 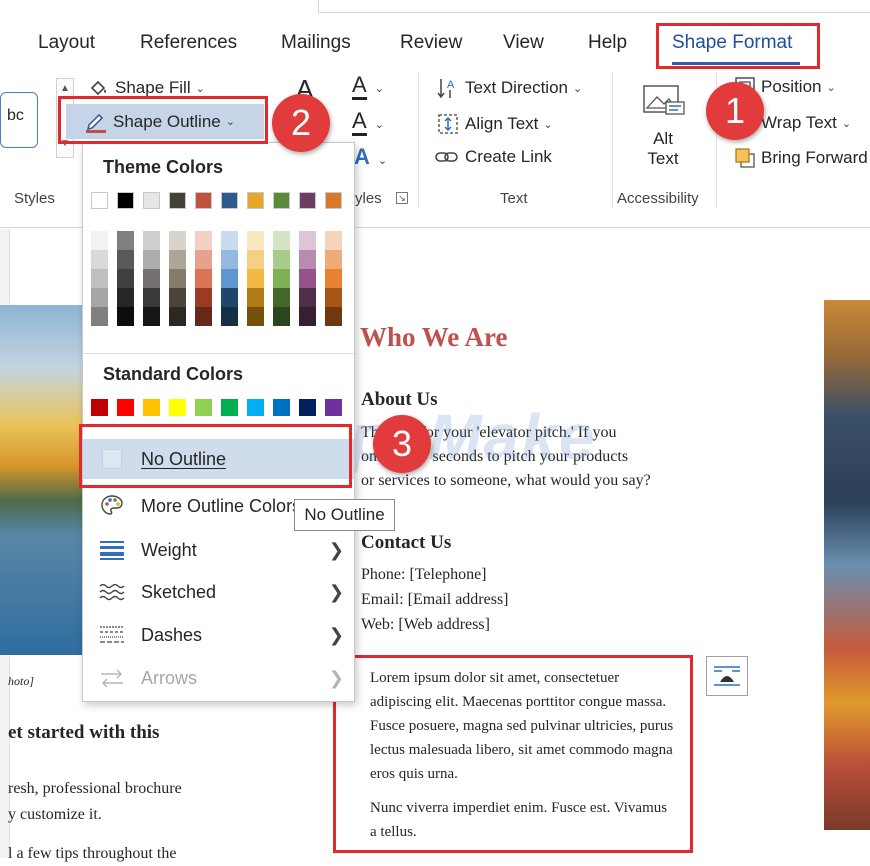 I want to click on create-link-button: Create Link, so click(x=493, y=157).